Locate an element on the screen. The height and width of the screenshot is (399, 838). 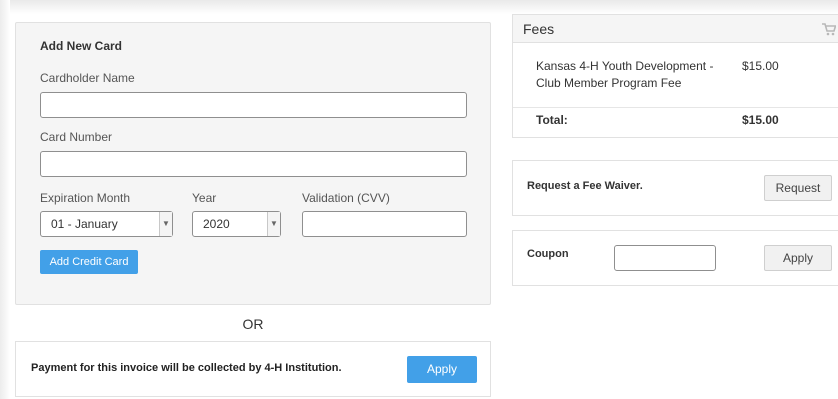
year-select: 2020 ▼ is located at coordinates (236, 224).